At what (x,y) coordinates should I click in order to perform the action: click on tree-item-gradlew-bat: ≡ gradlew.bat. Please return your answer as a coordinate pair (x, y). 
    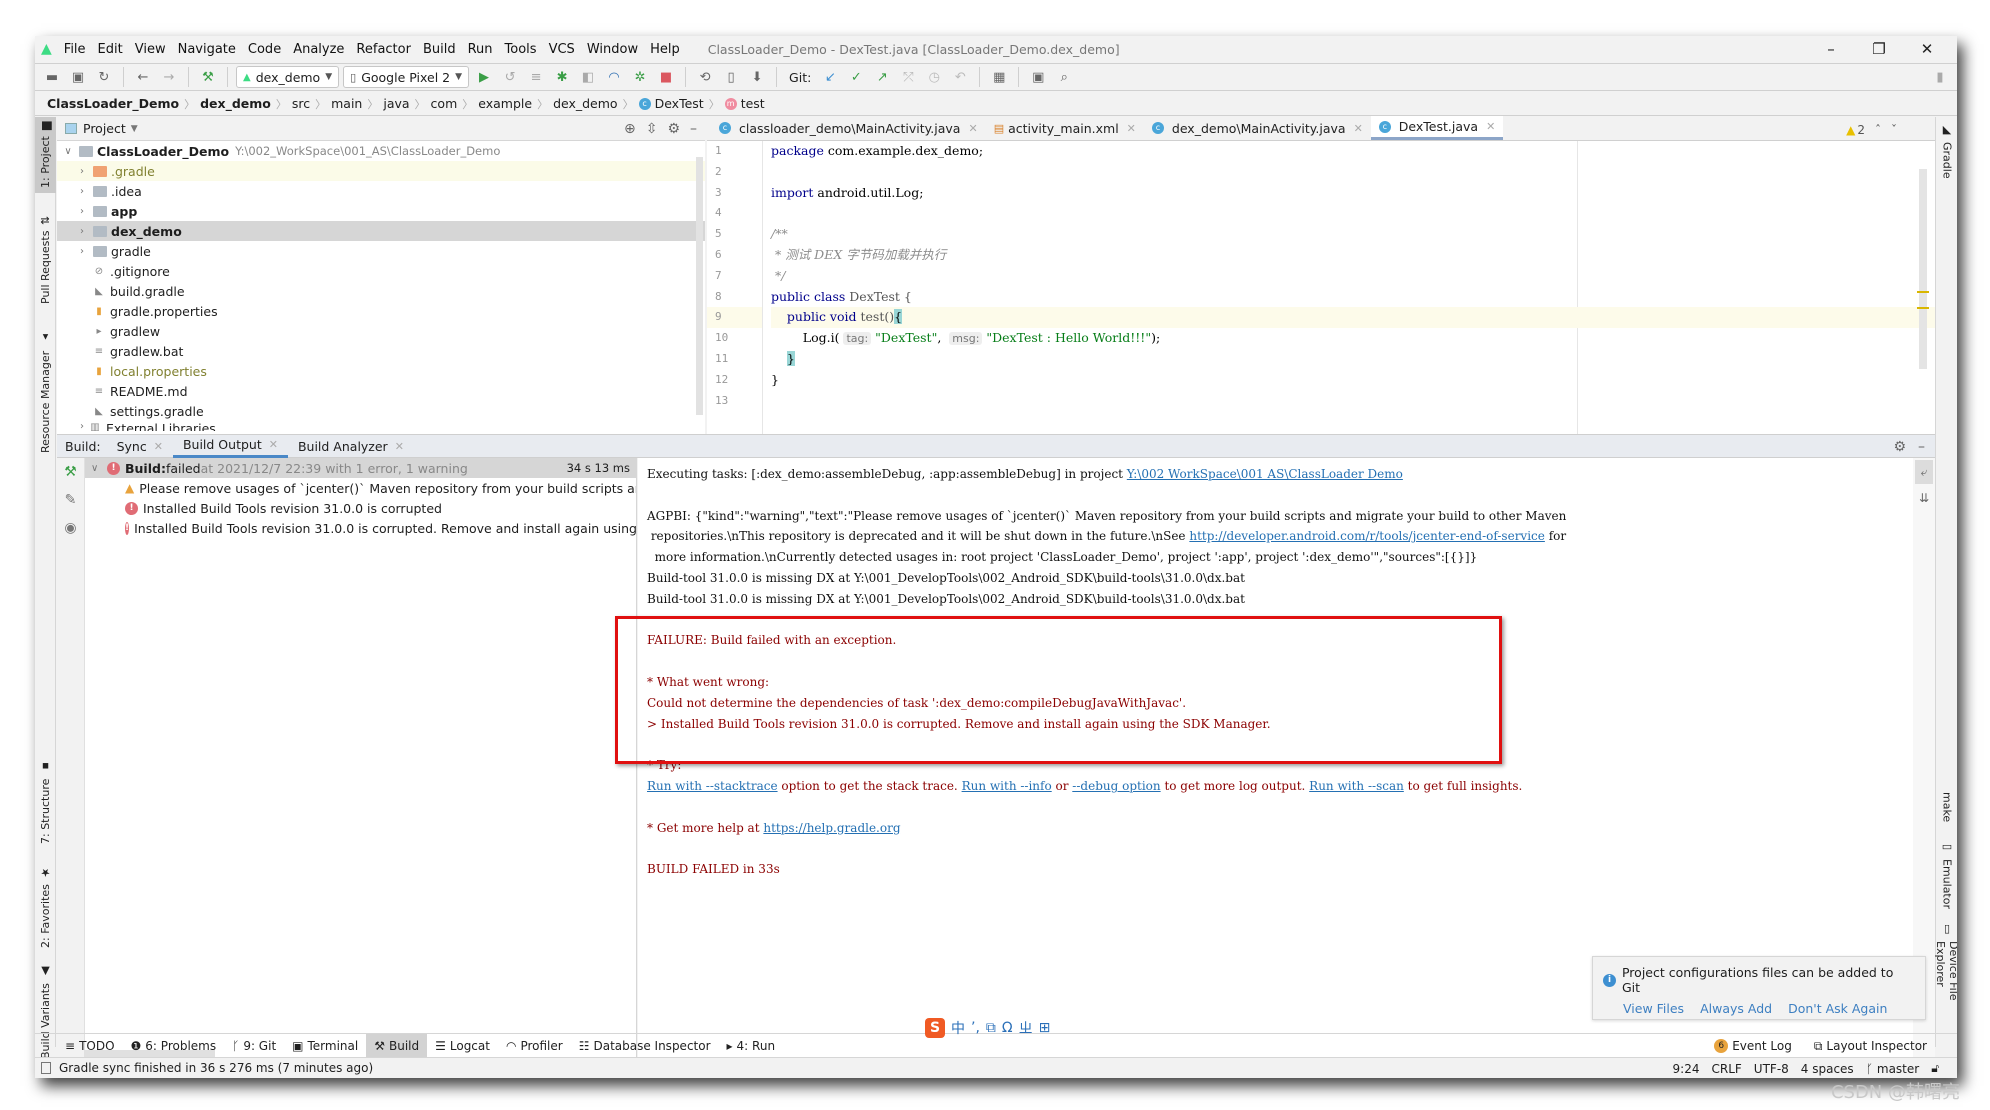
    Looking at the image, I should click on (381, 351).